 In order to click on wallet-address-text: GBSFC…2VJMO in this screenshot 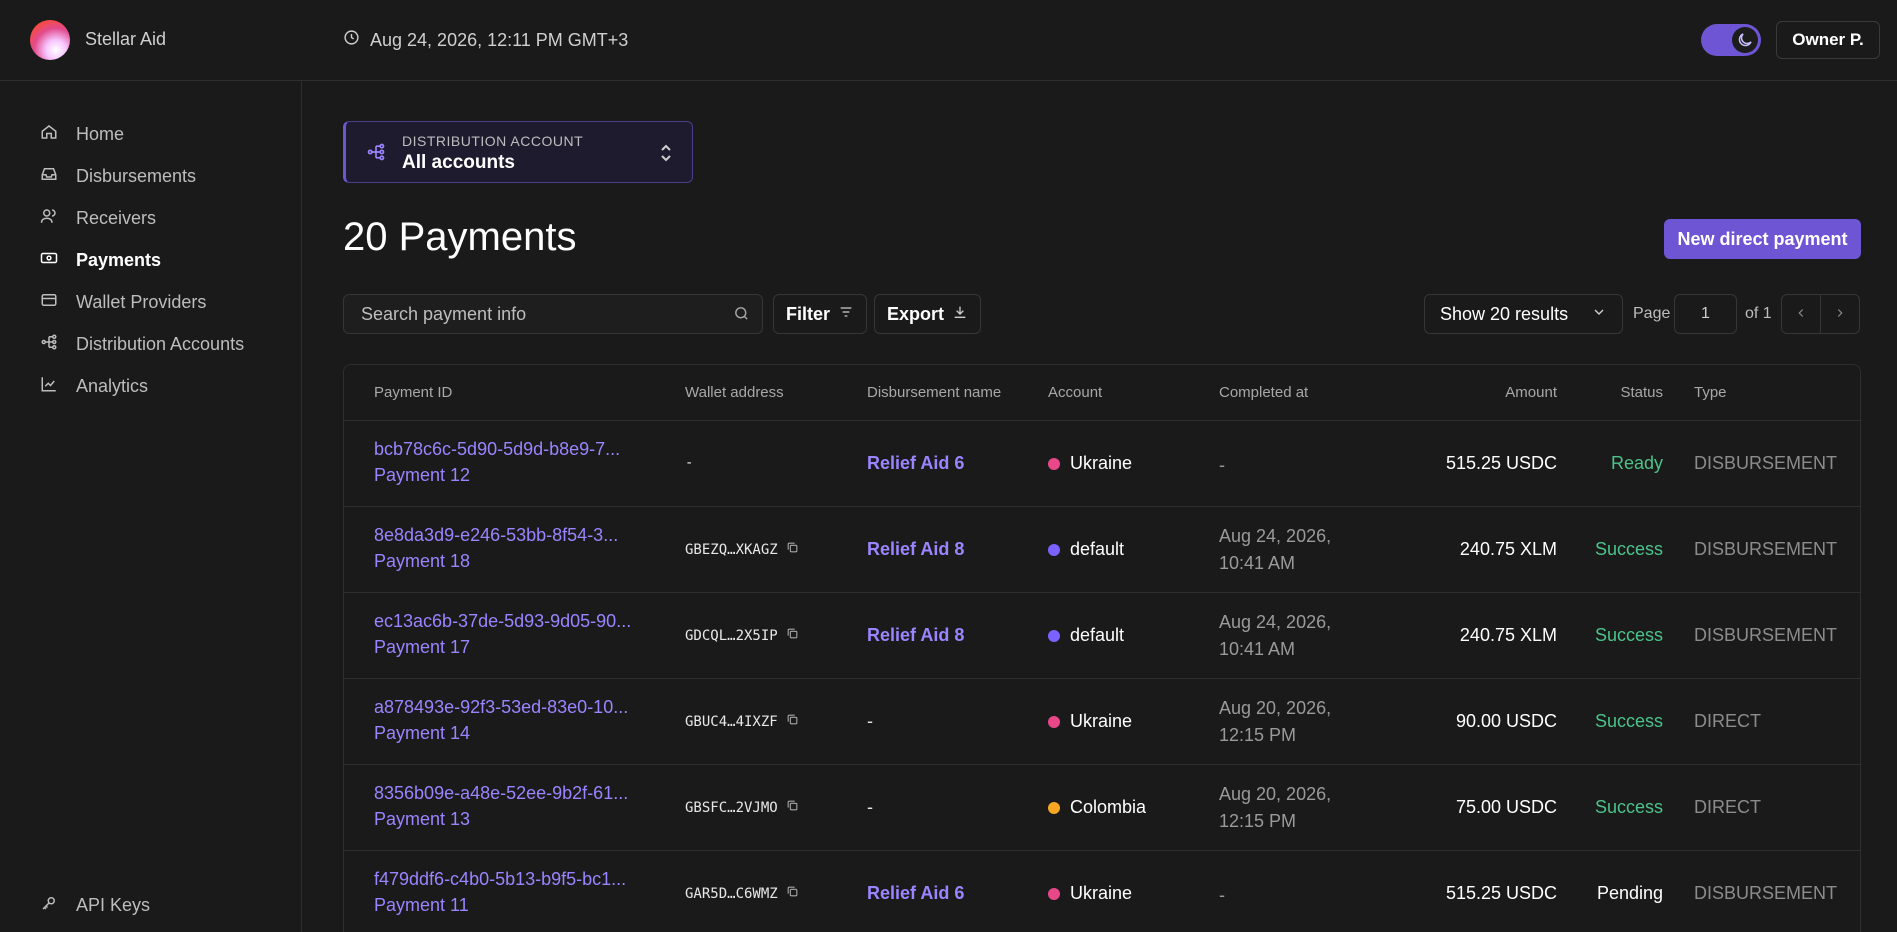, I will do `click(731, 807)`.